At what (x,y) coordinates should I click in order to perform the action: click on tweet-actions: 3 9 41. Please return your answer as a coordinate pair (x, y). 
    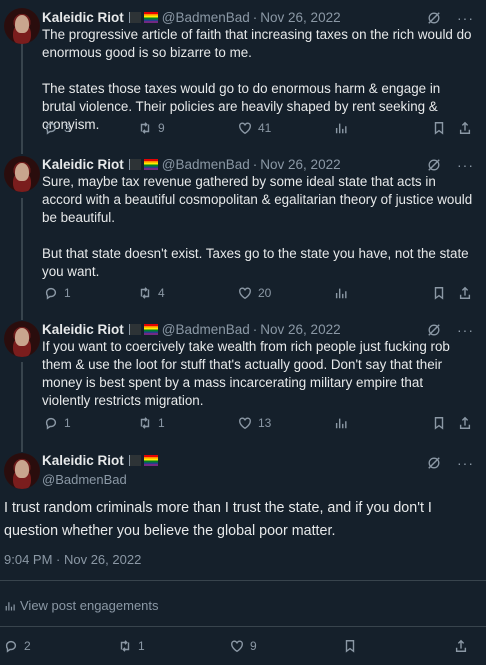
    Looking at the image, I should click on (259, 130).